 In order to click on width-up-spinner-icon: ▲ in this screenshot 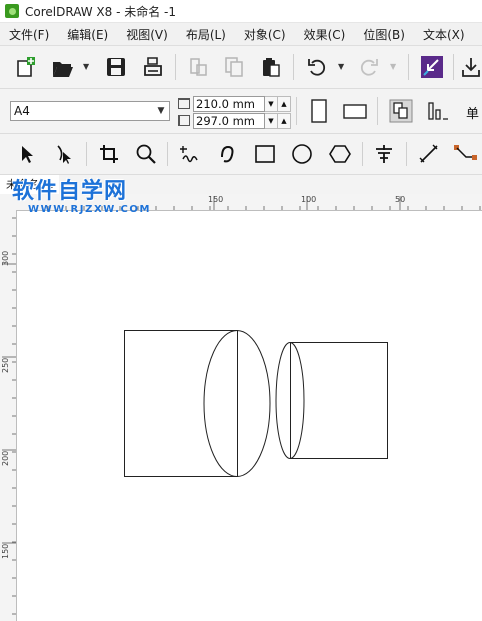, I will do `click(284, 103)`.